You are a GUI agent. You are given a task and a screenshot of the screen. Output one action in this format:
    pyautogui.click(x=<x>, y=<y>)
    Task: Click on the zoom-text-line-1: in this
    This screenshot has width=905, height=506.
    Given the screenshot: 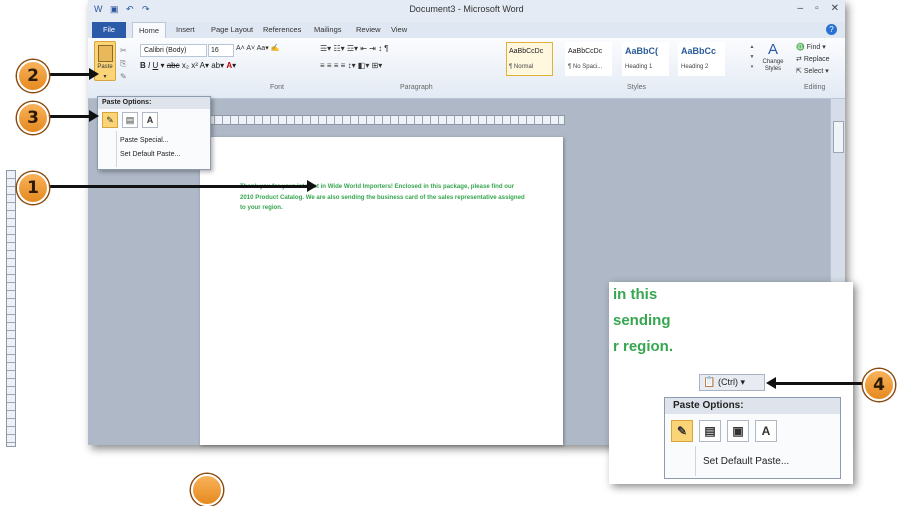 What is the action you would take?
    pyautogui.click(x=635, y=294)
    